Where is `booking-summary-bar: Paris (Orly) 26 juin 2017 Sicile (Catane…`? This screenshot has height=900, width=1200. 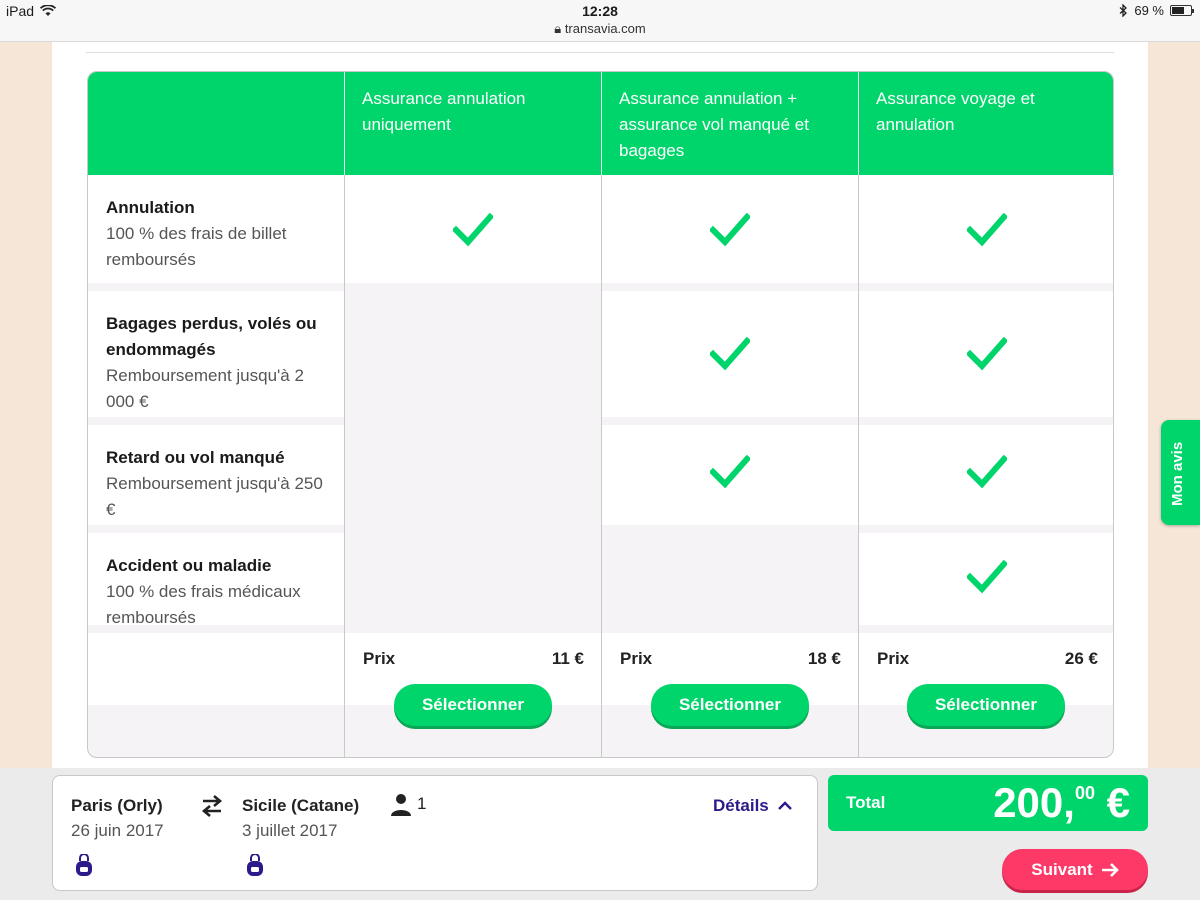 booking-summary-bar: Paris (Orly) 26 juin 2017 Sicile (Catane… is located at coordinates (600, 834).